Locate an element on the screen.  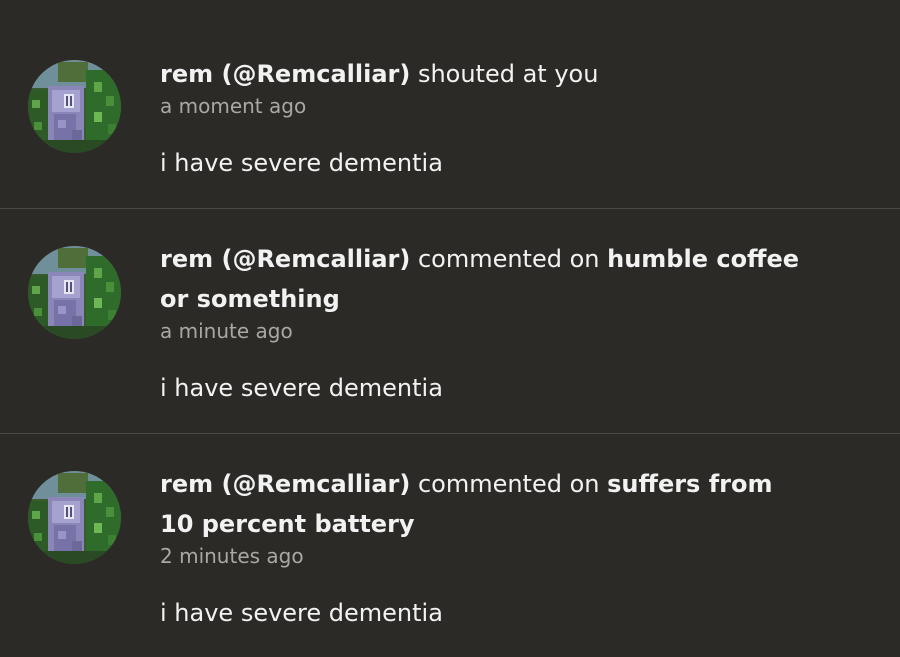
action-text: shouted at you is located at coordinates (504, 74).